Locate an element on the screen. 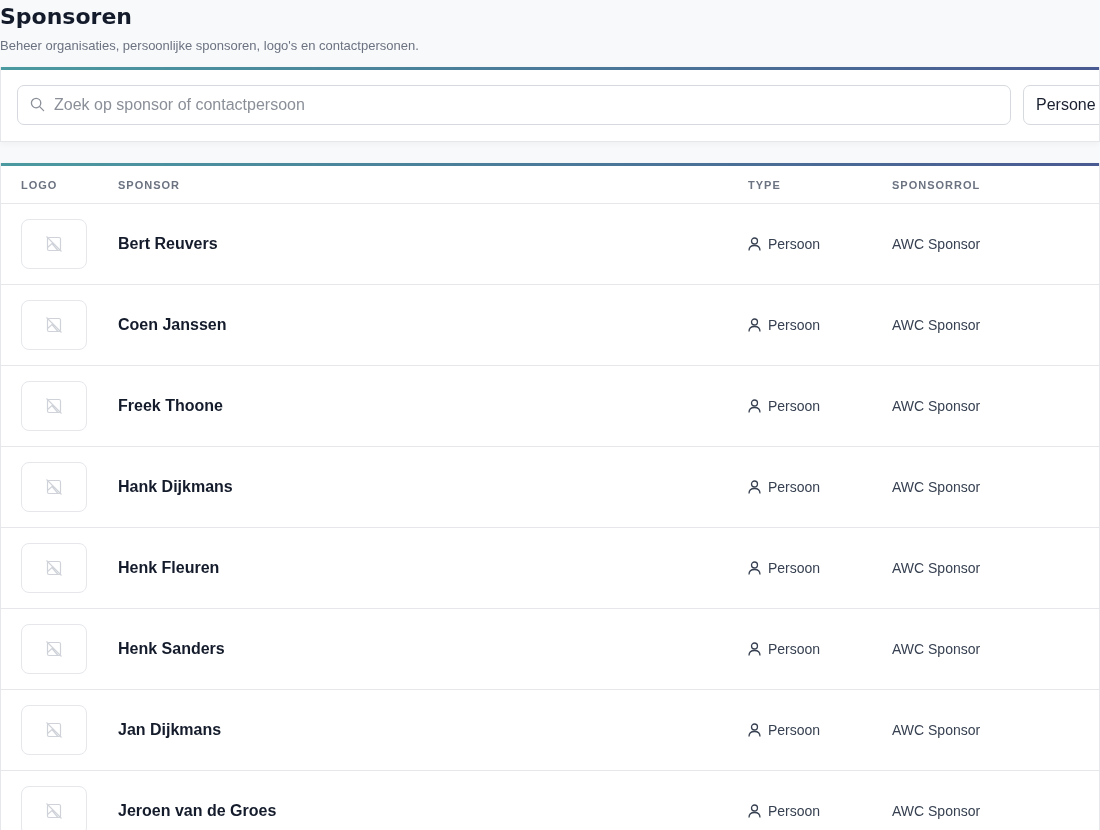 Image resolution: width=1100 pixels, height=830 pixels. sponsor-name: Hank Dijkmans is located at coordinates (175, 487).